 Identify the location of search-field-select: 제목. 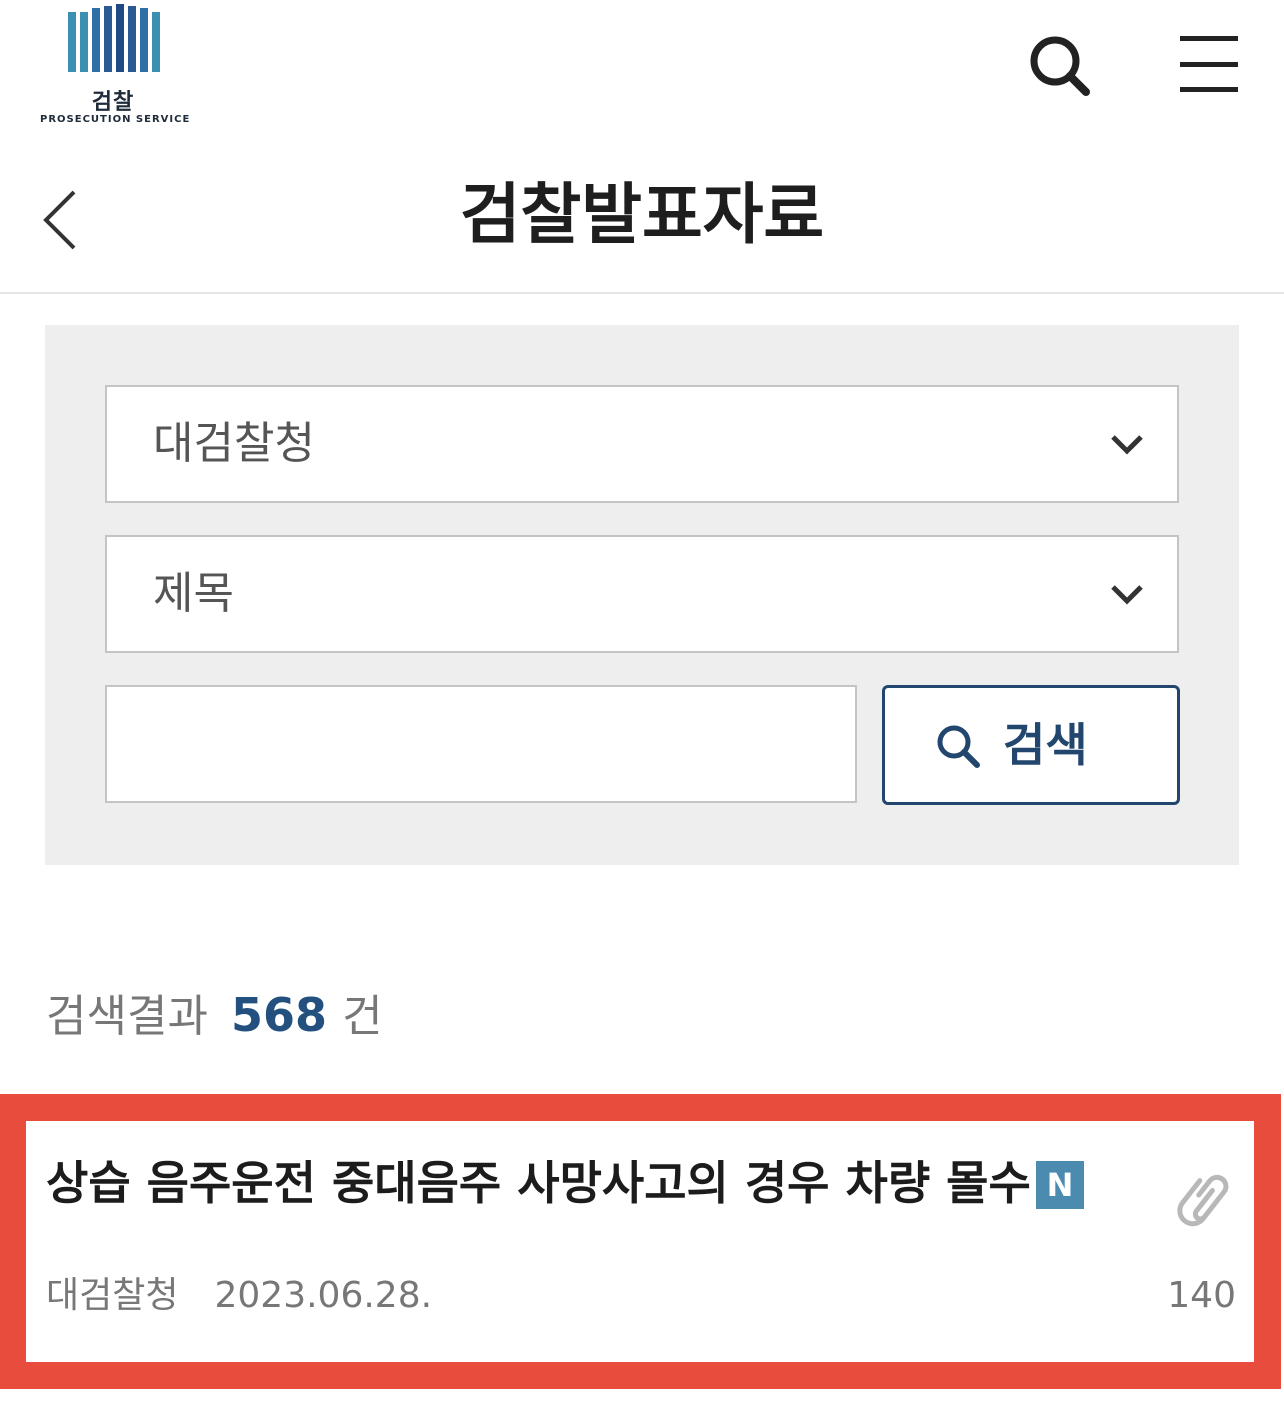
(642, 594).